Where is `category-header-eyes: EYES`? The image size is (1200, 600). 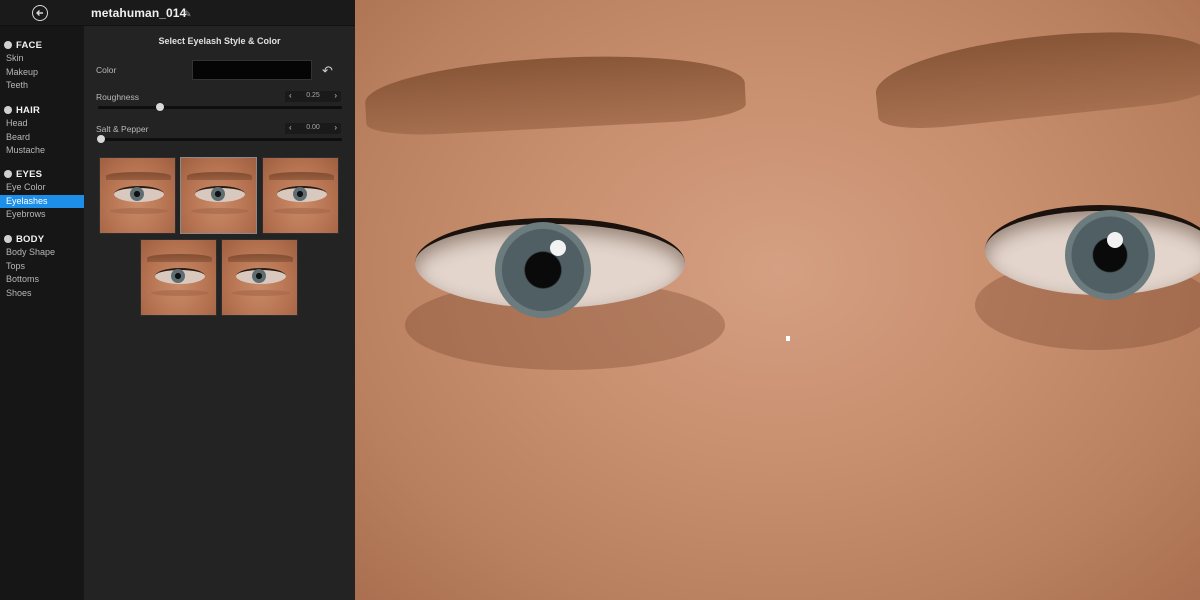 category-header-eyes: EYES is located at coordinates (42, 174).